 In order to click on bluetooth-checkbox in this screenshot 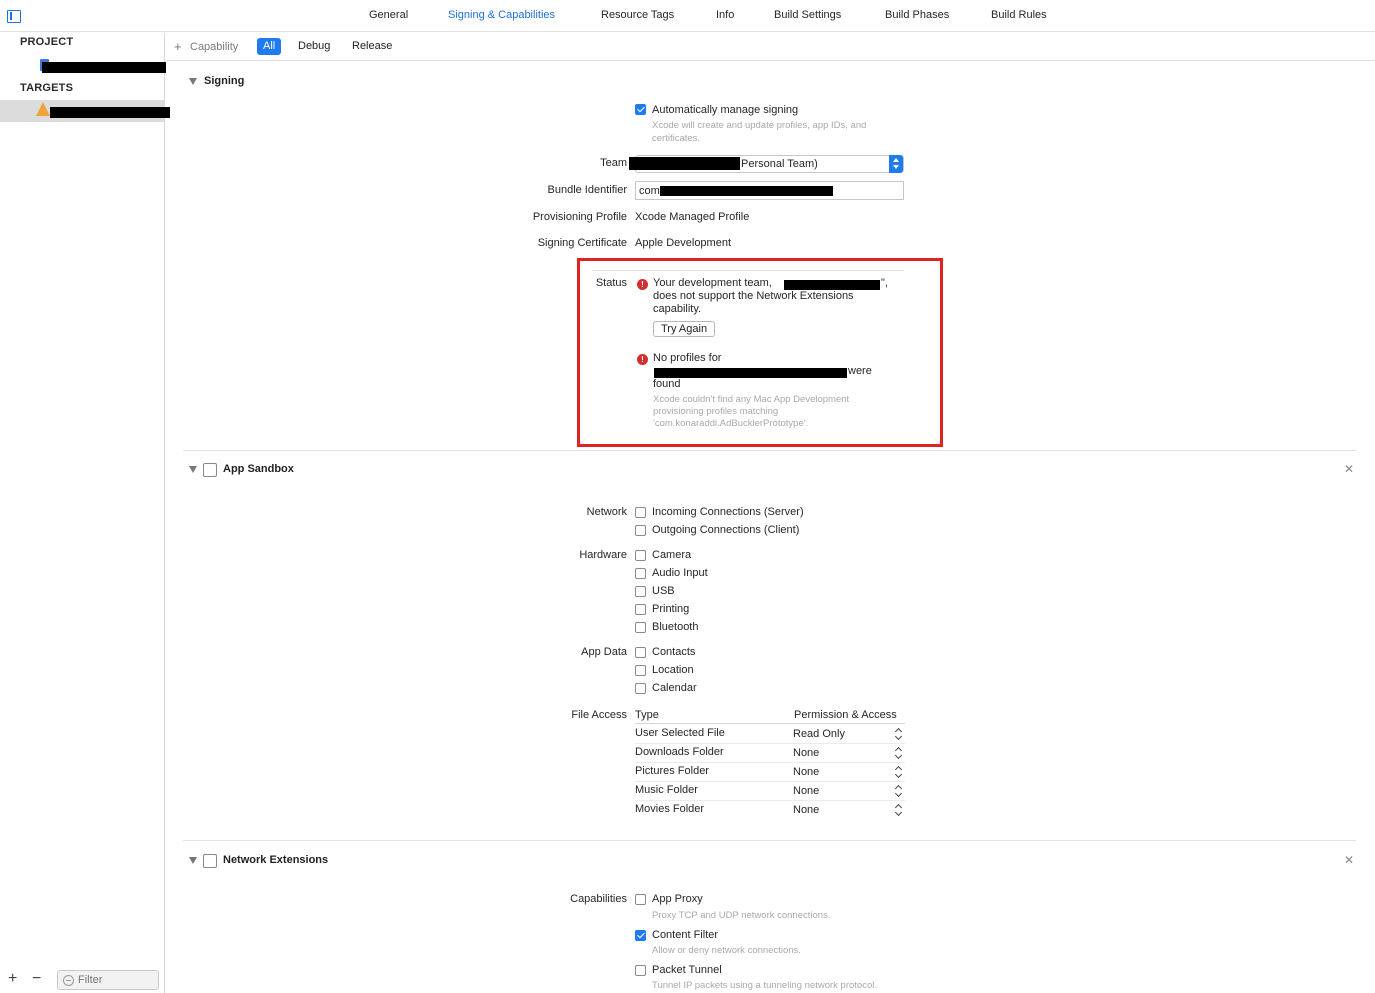, I will do `click(640, 627)`.